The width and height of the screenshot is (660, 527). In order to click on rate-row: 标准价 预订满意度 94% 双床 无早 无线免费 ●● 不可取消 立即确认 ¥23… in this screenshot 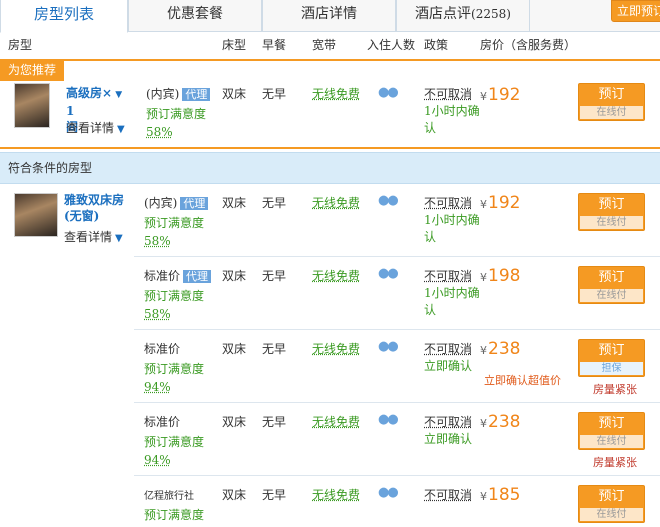, I will do `click(397, 439)`.